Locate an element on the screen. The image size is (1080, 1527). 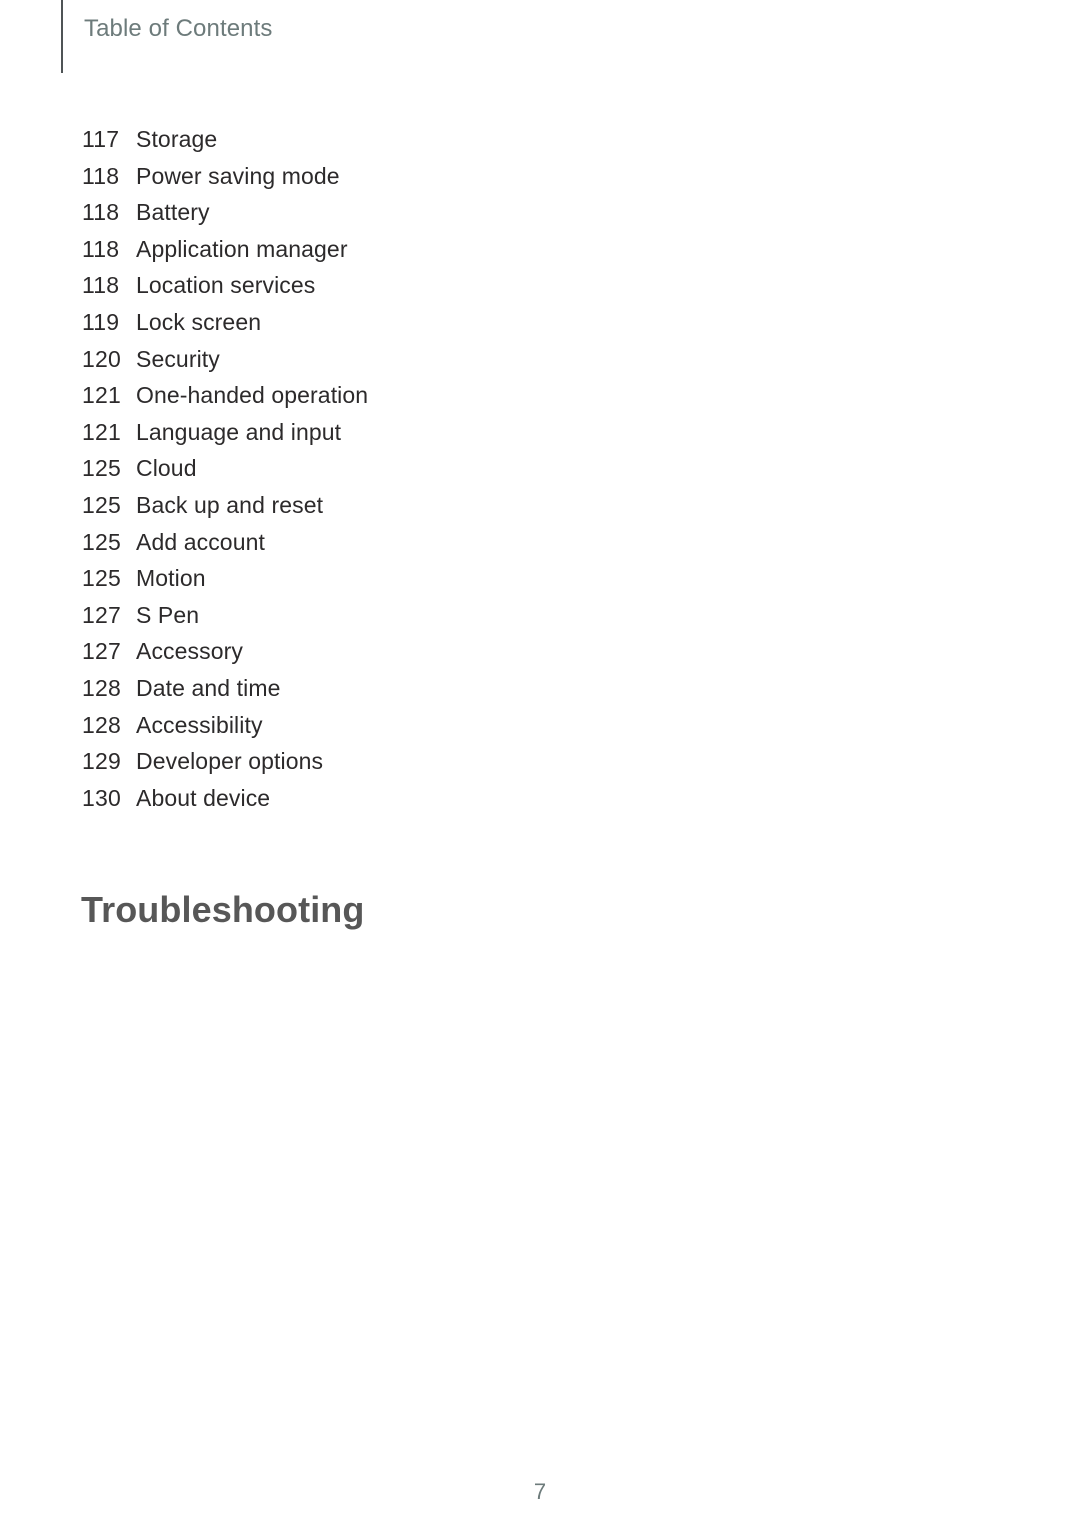
toc-entry: 121 One-handed operation is located at coordinates (225, 400).